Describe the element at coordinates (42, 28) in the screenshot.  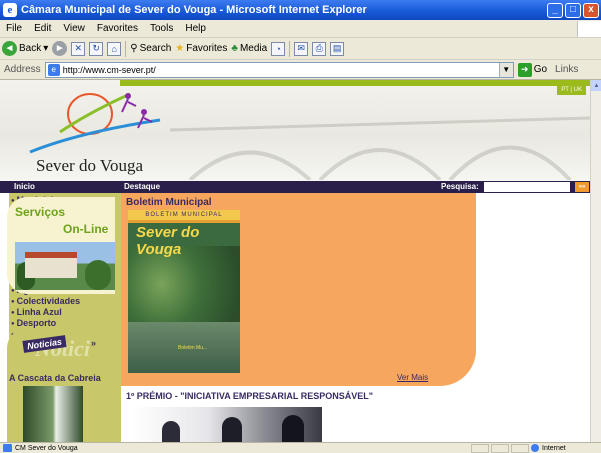
I see `menu-edit: Edit` at that location.